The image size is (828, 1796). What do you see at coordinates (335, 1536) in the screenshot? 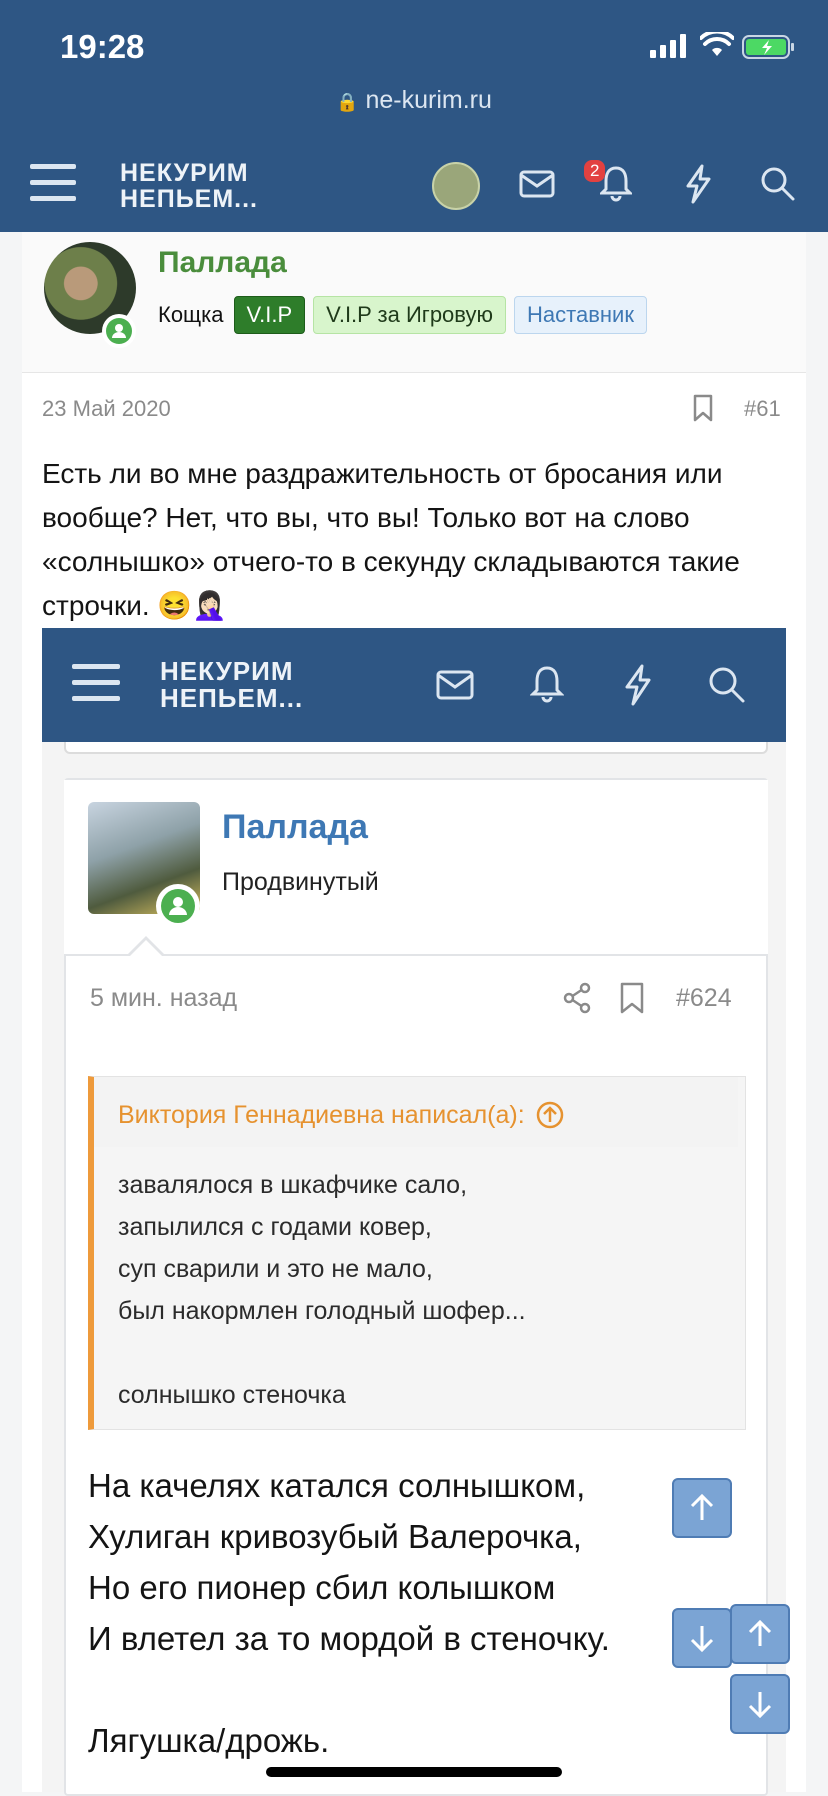
I see `poem-line: Хулиган кривозубый Валерочка,` at bounding box center [335, 1536].